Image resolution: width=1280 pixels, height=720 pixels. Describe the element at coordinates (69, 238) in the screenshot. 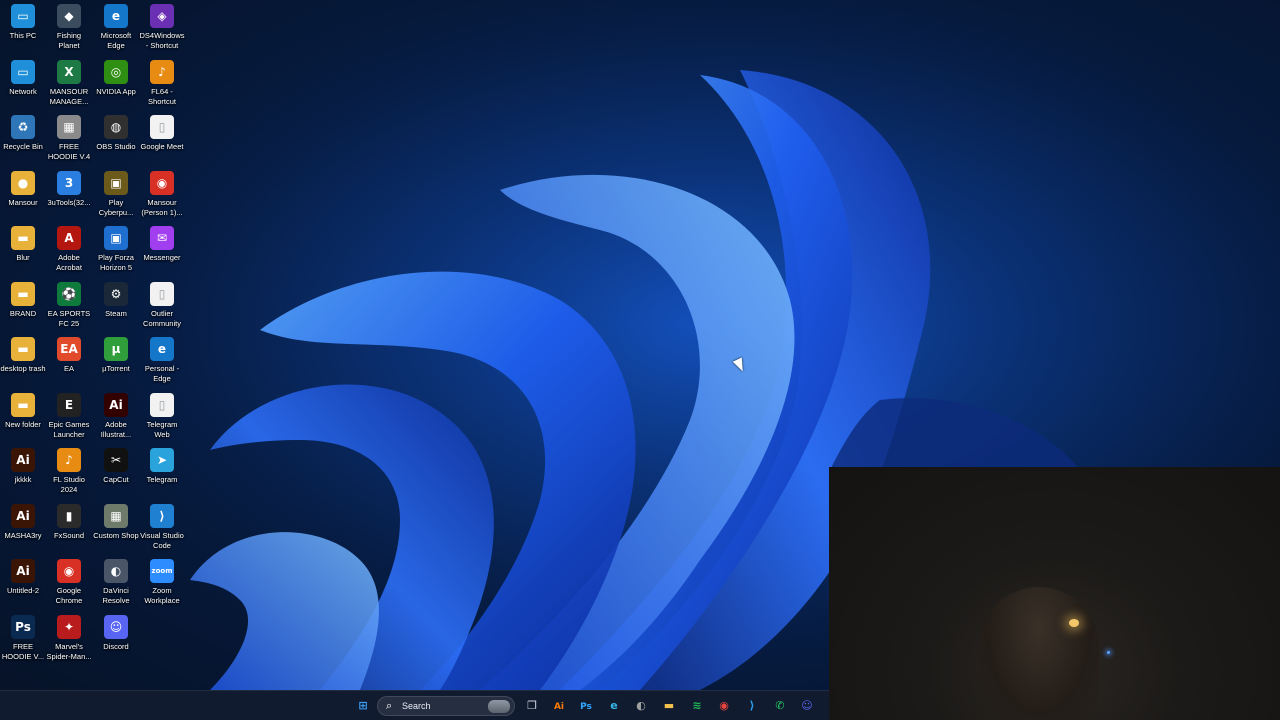

I see `acrobat-icon: A` at that location.